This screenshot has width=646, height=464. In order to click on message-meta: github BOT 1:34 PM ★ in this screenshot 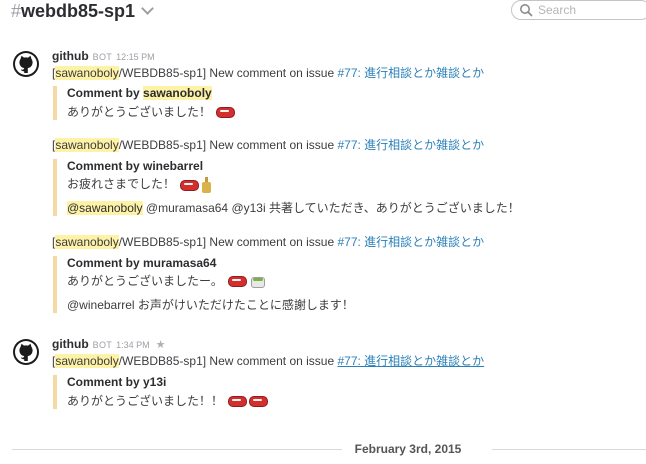, I will do `click(108, 344)`.